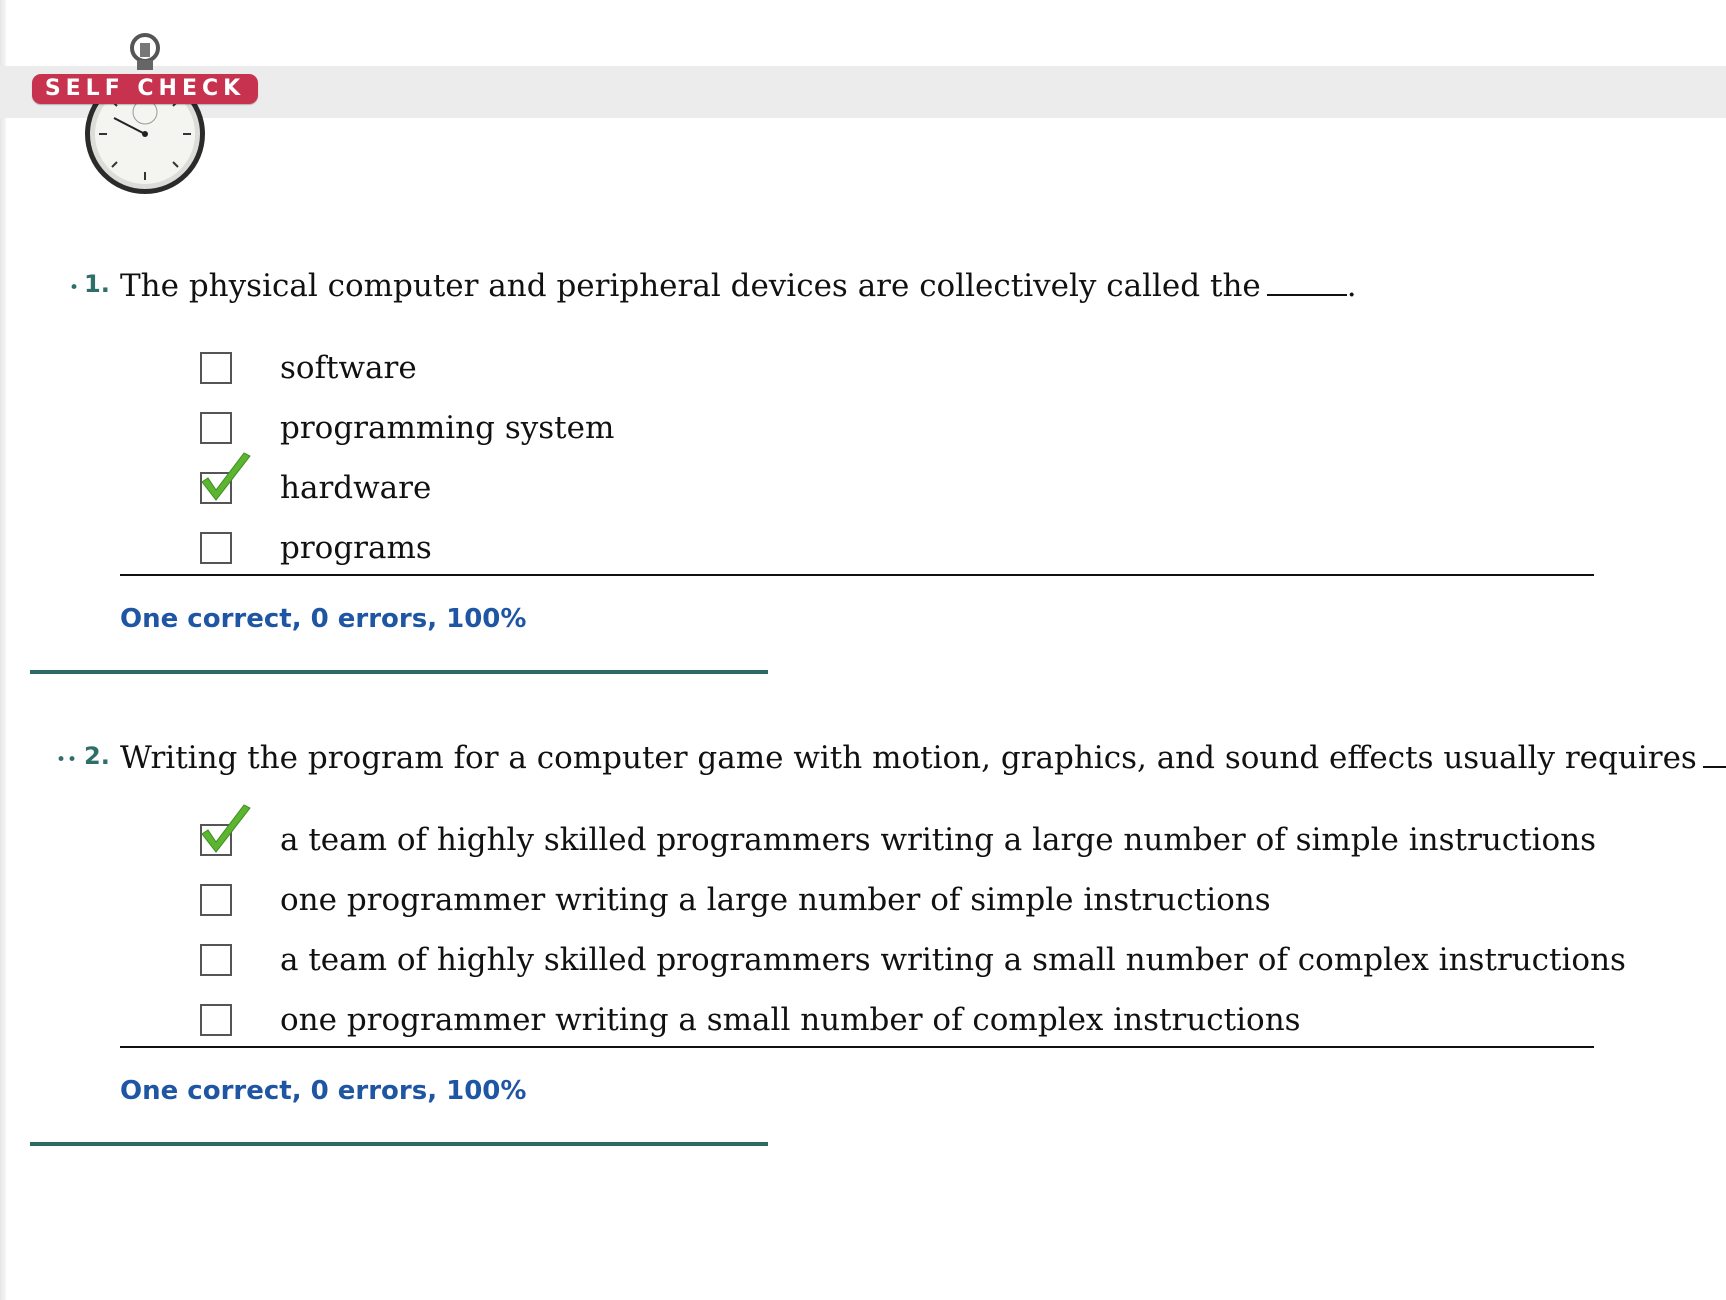 Image resolution: width=1726 pixels, height=1300 pixels. Describe the element at coordinates (3, 650) in the screenshot. I see `left-rail` at that location.